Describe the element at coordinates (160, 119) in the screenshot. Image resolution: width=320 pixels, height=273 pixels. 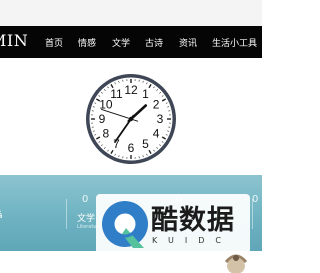
I see `clock-numeral: 3` at that location.